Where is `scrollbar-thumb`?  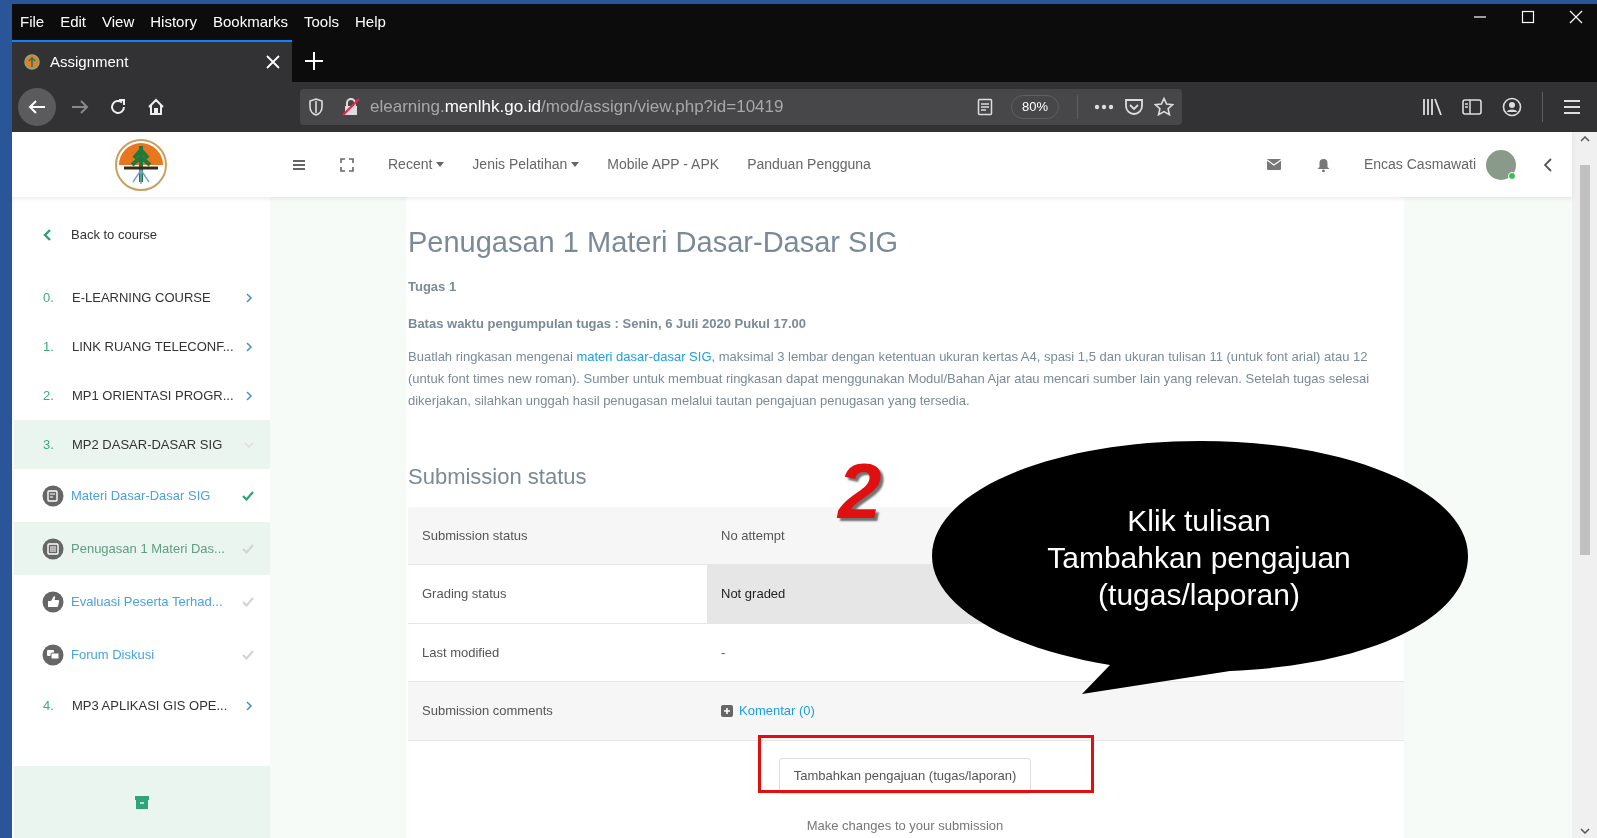
scrollbar-thumb is located at coordinates (1584, 360).